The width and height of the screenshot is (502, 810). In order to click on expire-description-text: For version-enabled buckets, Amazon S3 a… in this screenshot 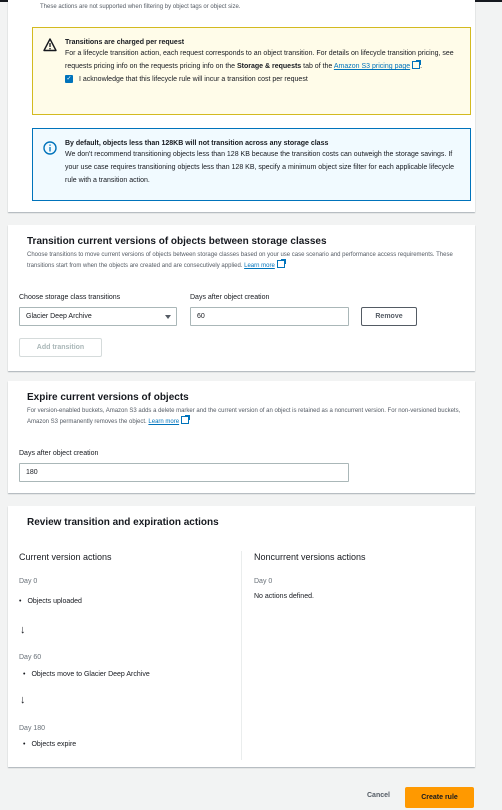, I will do `click(244, 416)`.